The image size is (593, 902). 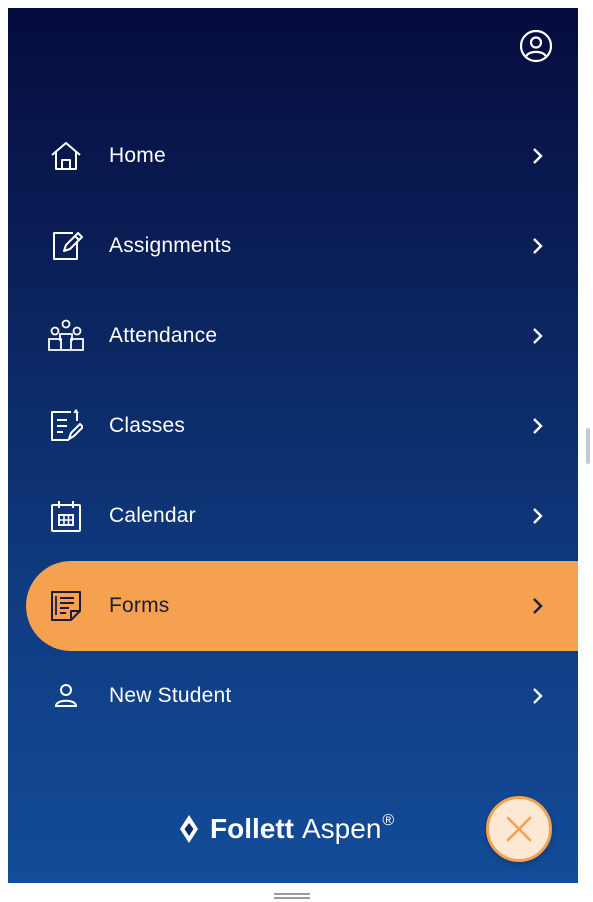 I want to click on nav-item-label: Forms, so click(x=139, y=605).